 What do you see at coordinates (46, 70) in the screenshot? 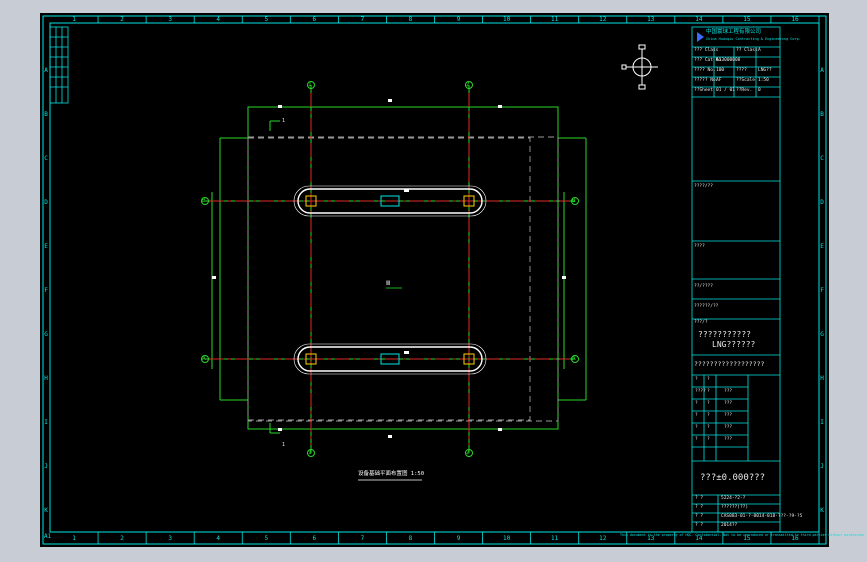
I see `row-label-left-A: A` at bounding box center [46, 70].